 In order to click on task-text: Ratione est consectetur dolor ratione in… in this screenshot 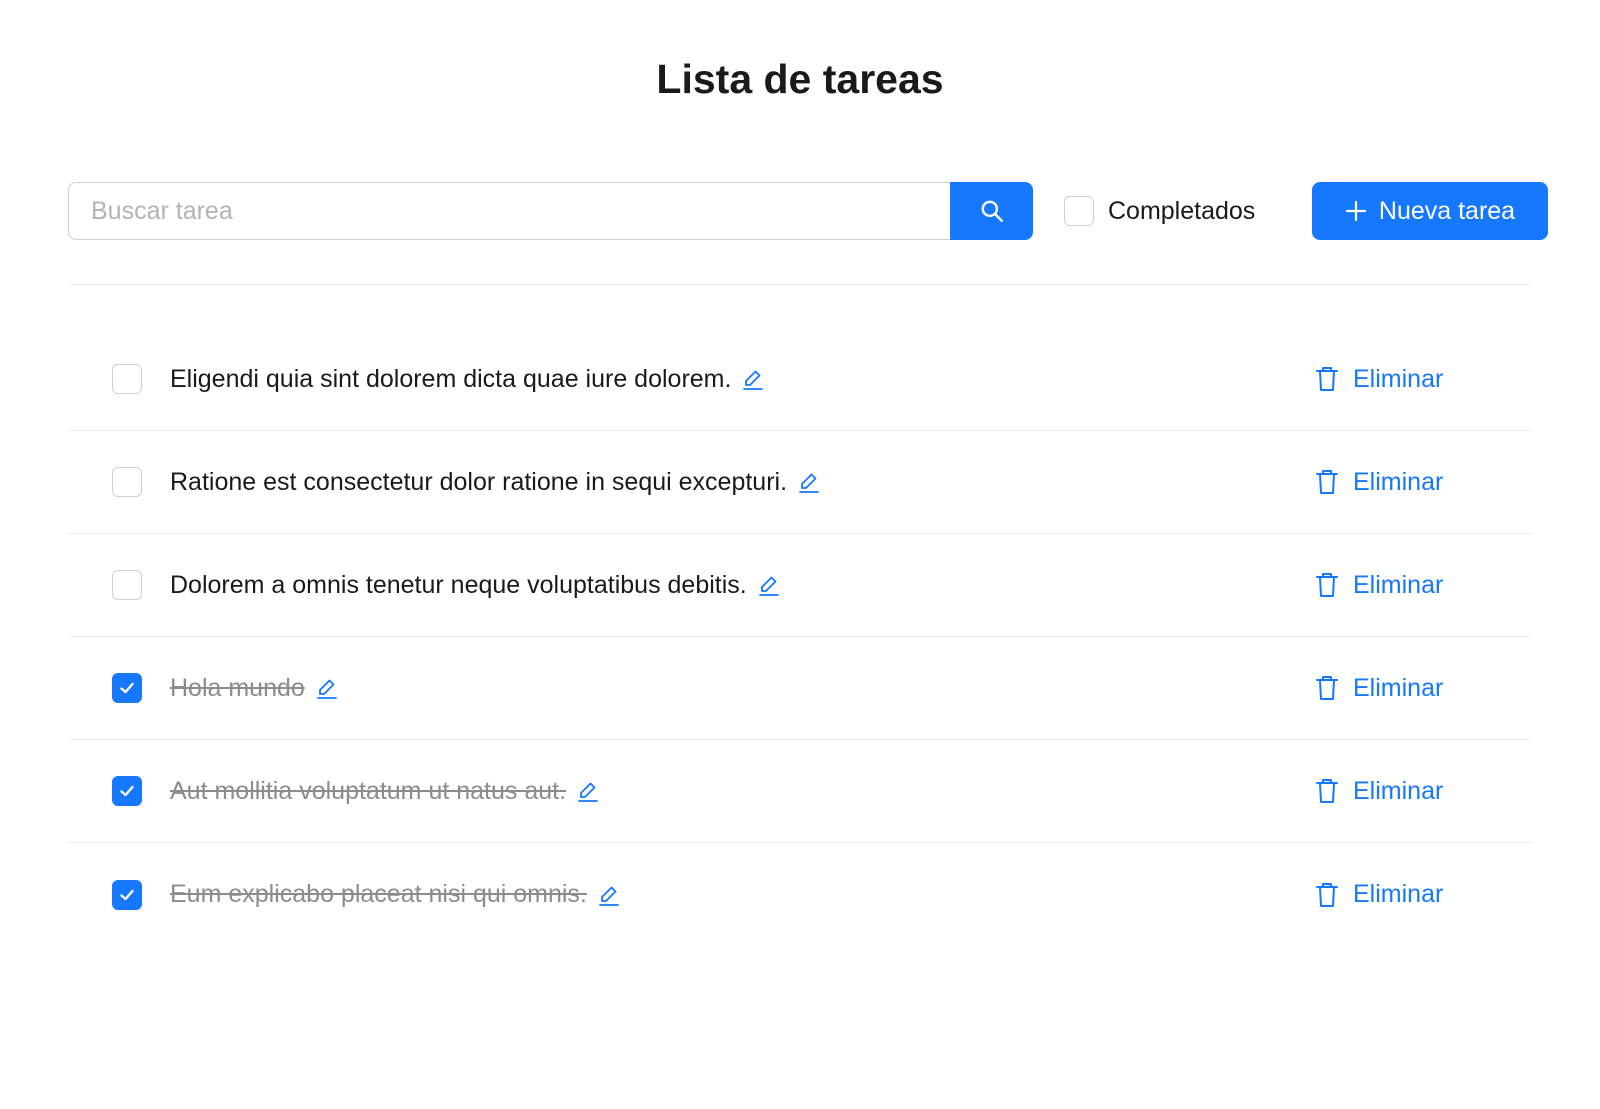, I will do `click(479, 481)`.